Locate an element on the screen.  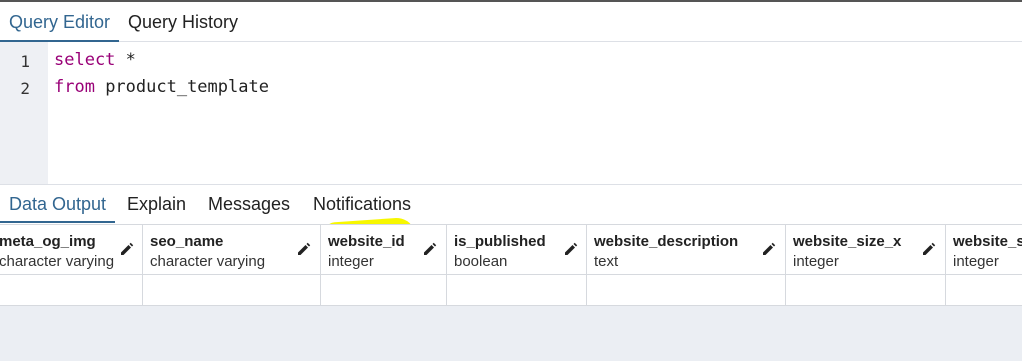
line-number: 1 is located at coordinates (25, 61).